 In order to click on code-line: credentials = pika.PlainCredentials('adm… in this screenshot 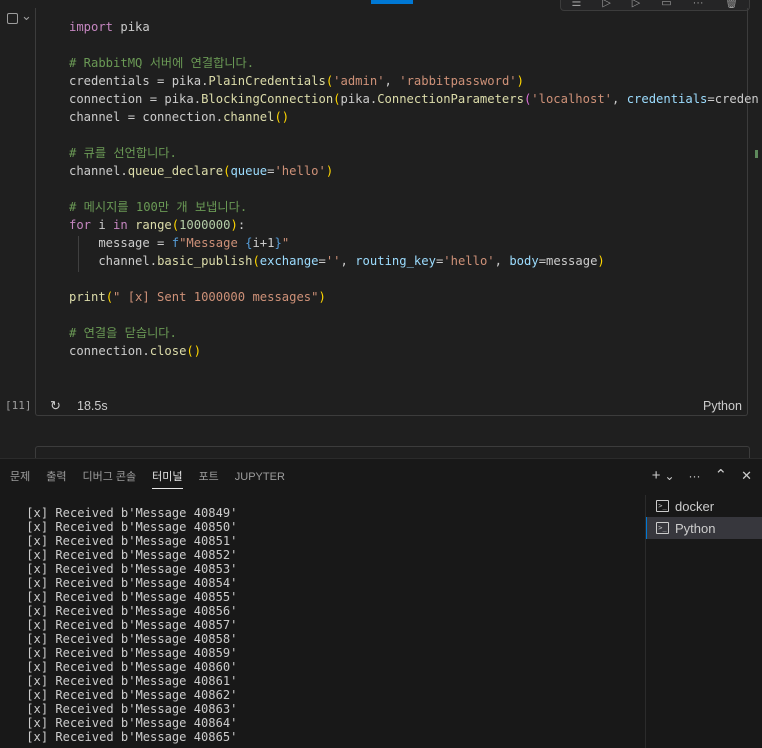, I will do `click(296, 81)`.